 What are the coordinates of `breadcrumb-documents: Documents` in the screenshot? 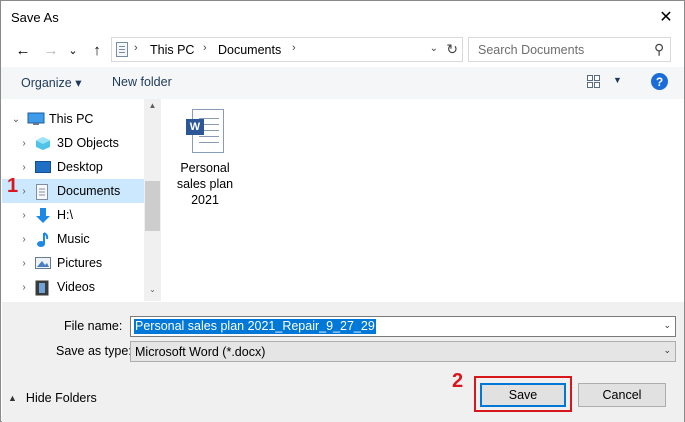 It's located at (249, 50).